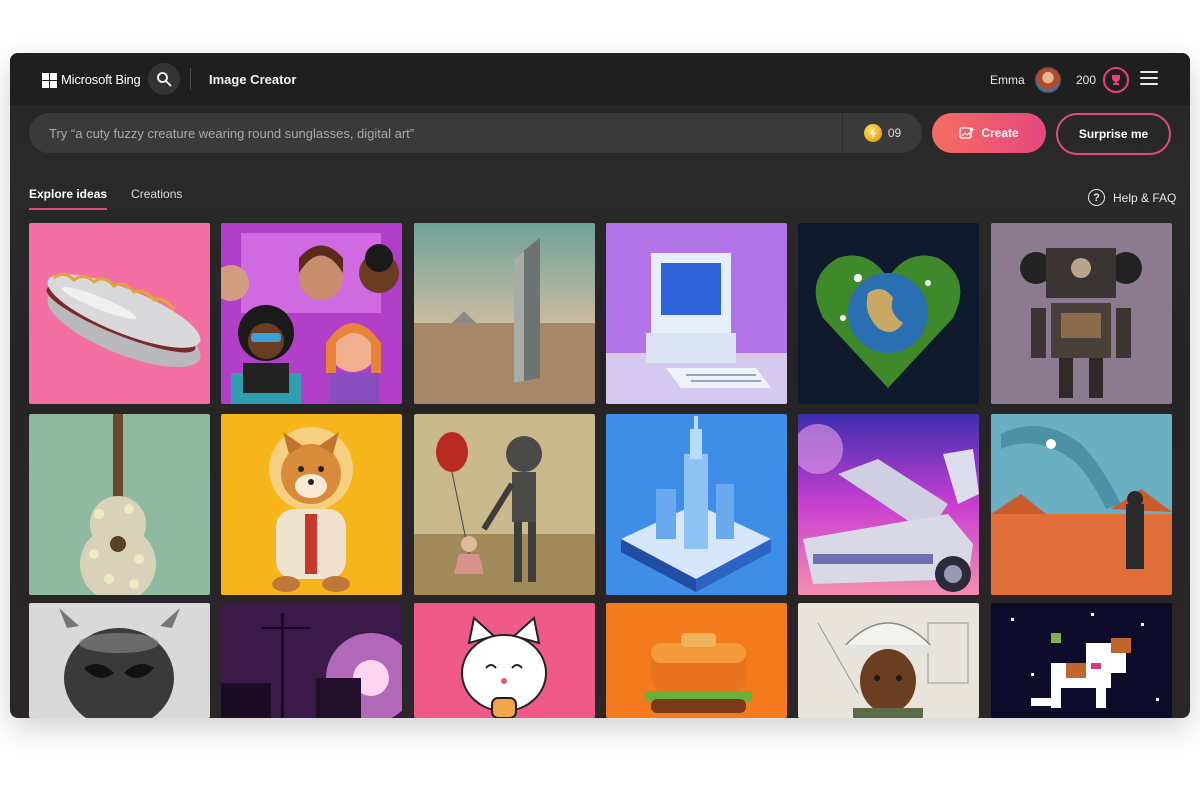 The height and width of the screenshot is (800, 1200). I want to click on gallery-tile-monolith, so click(504, 313).